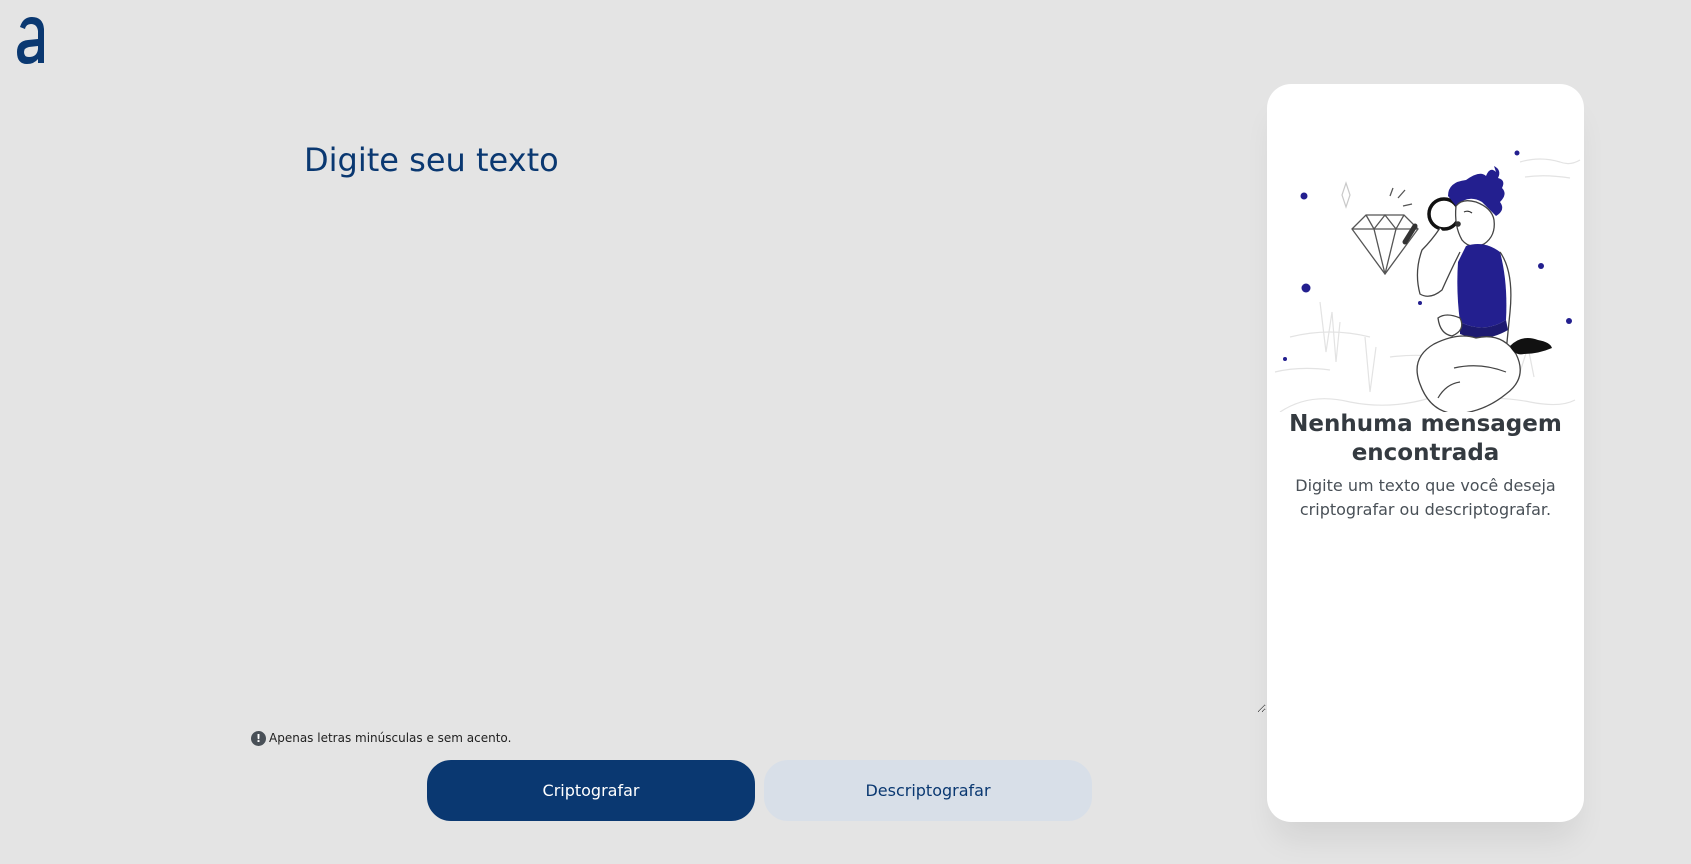 Image resolution: width=1691 pixels, height=864 pixels. I want to click on input-hint: ! Apenas letras minúsculas e sem acento., so click(381, 738).